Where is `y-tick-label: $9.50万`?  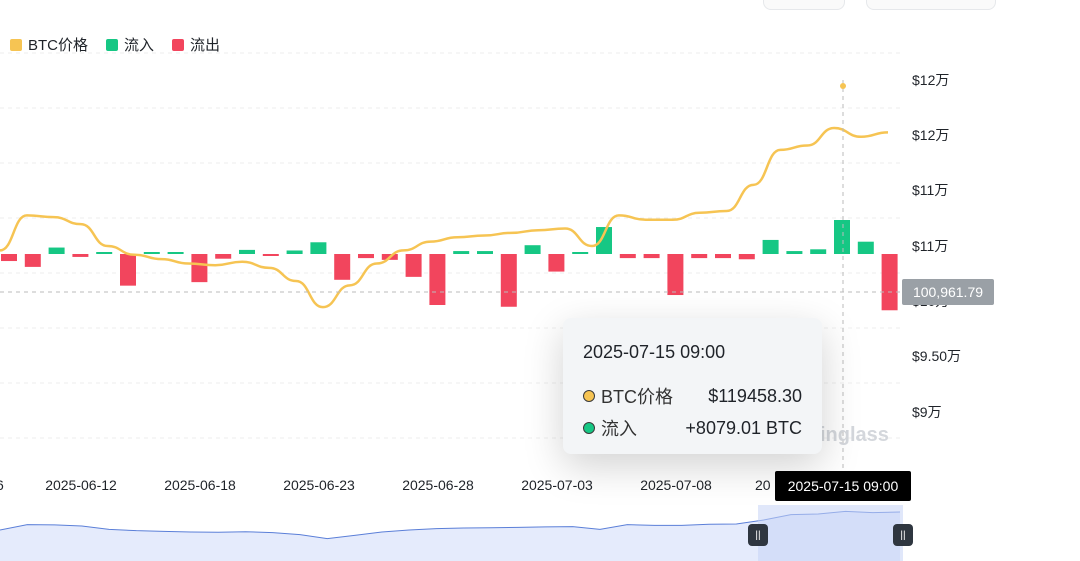
y-tick-label: $9.50万 is located at coordinates (936, 356).